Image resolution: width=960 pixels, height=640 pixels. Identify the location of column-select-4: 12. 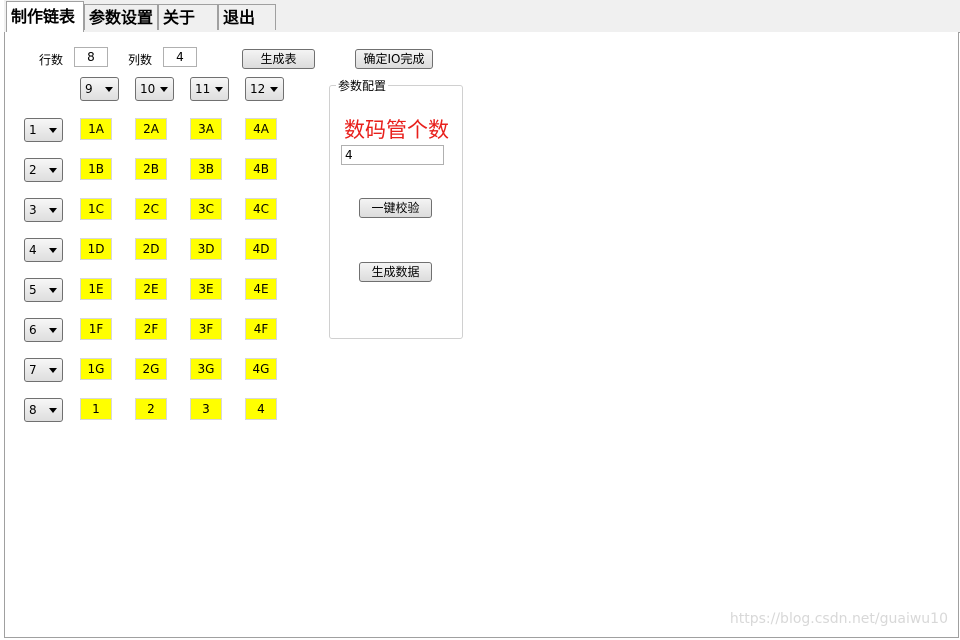
(264, 89).